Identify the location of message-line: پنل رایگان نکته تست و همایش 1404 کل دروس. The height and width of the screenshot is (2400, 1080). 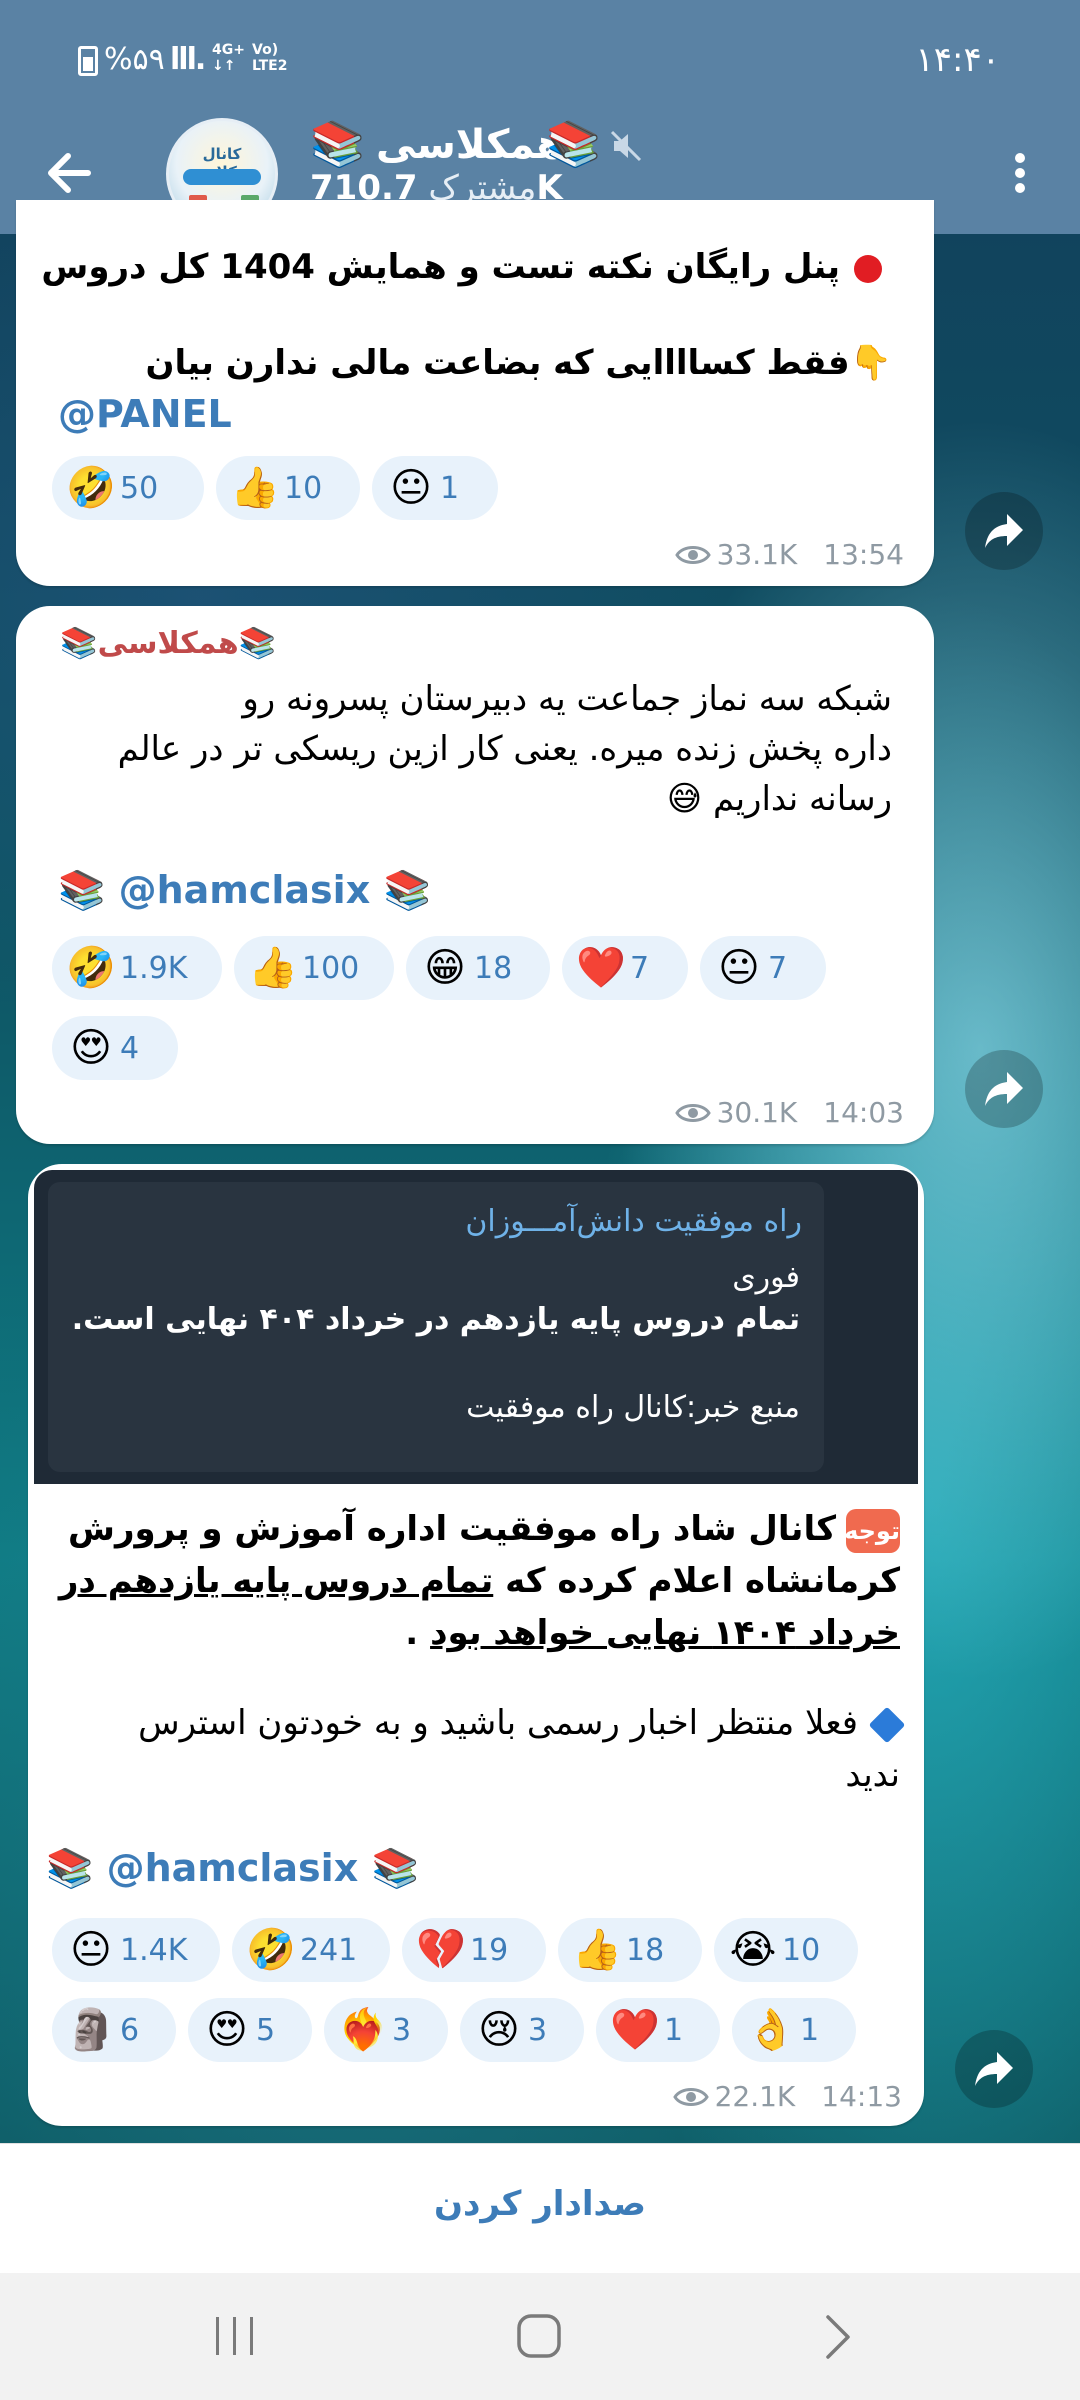
(461, 267).